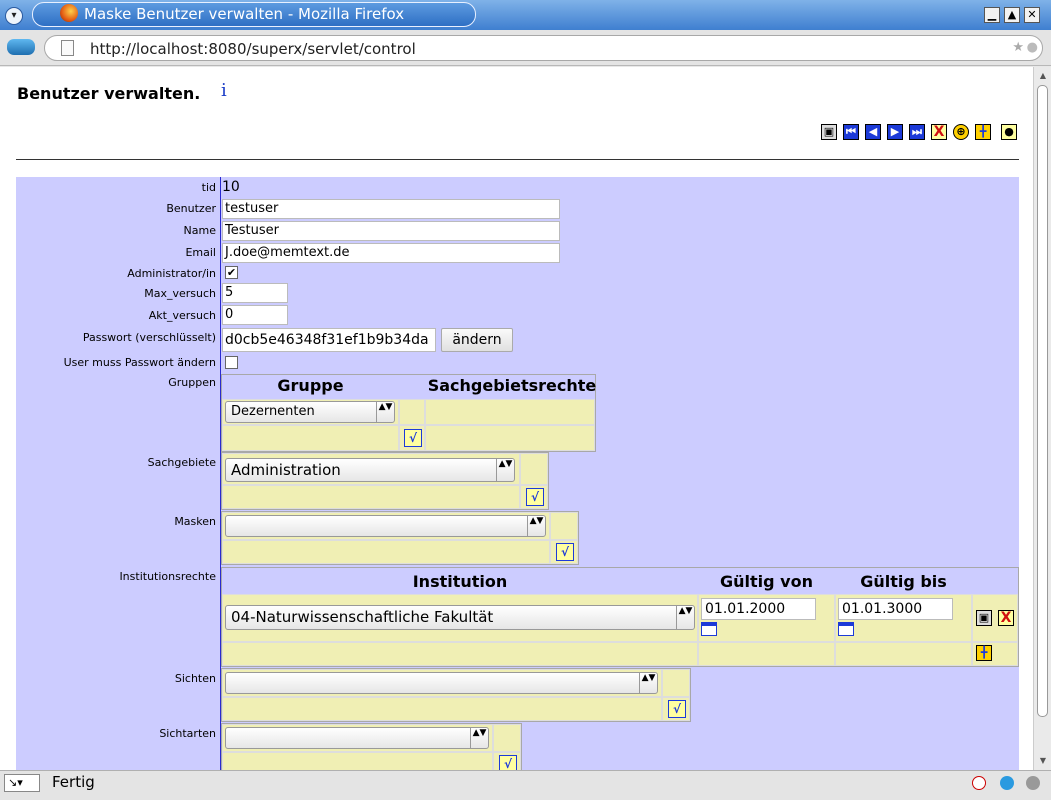  Describe the element at coordinates (1012, 15) in the screenshot. I see `maximize-button: ▲` at that location.